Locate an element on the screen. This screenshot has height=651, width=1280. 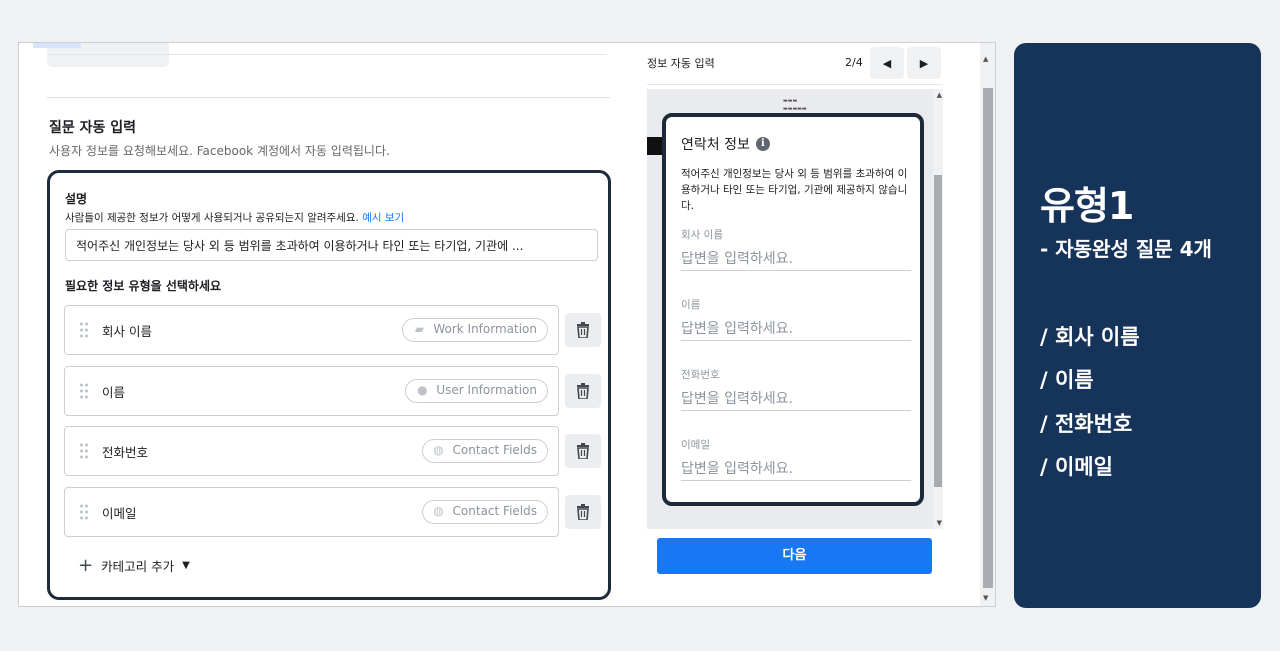
window-scrollbar-thumb is located at coordinates (988, 338).